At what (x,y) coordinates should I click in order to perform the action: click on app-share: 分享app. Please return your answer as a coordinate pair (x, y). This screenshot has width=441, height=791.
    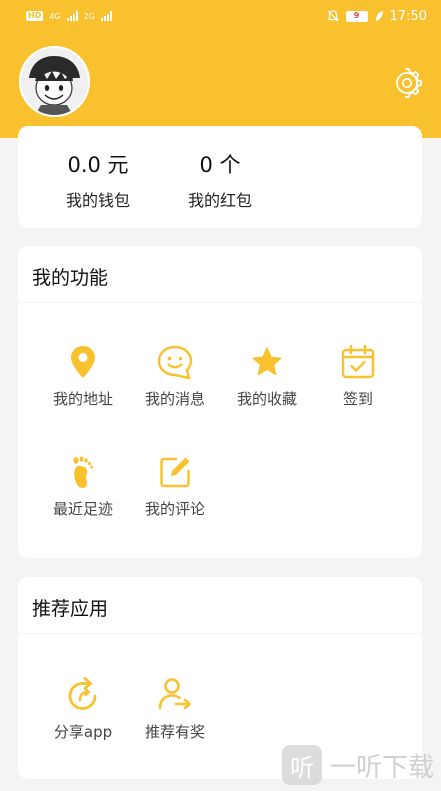
    Looking at the image, I should click on (83, 708).